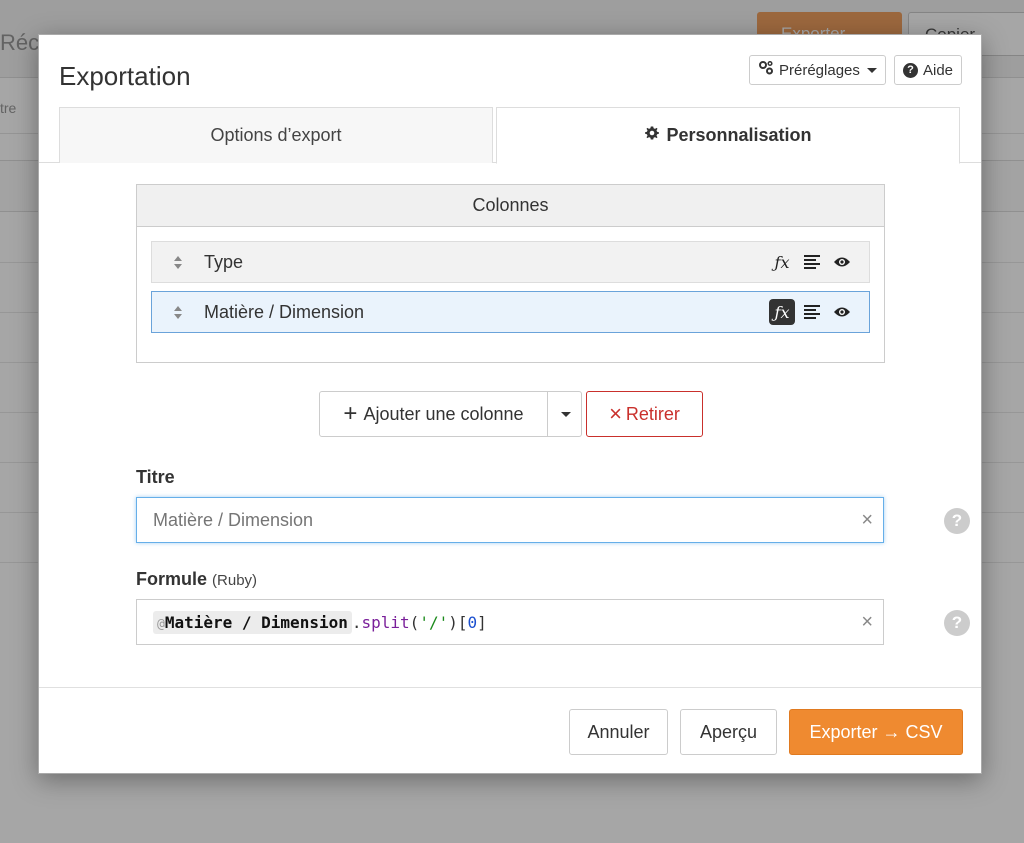 This screenshot has height=843, width=1024. I want to click on export-csv-button: Exporter → CSV, so click(876, 732).